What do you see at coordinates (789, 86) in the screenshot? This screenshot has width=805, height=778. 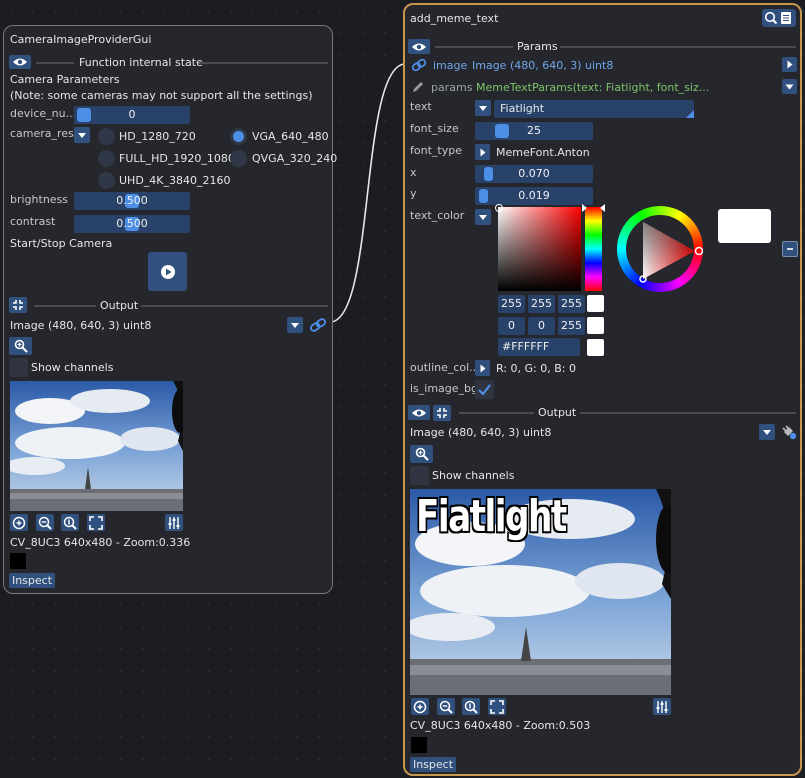 I see `params-expand` at bounding box center [789, 86].